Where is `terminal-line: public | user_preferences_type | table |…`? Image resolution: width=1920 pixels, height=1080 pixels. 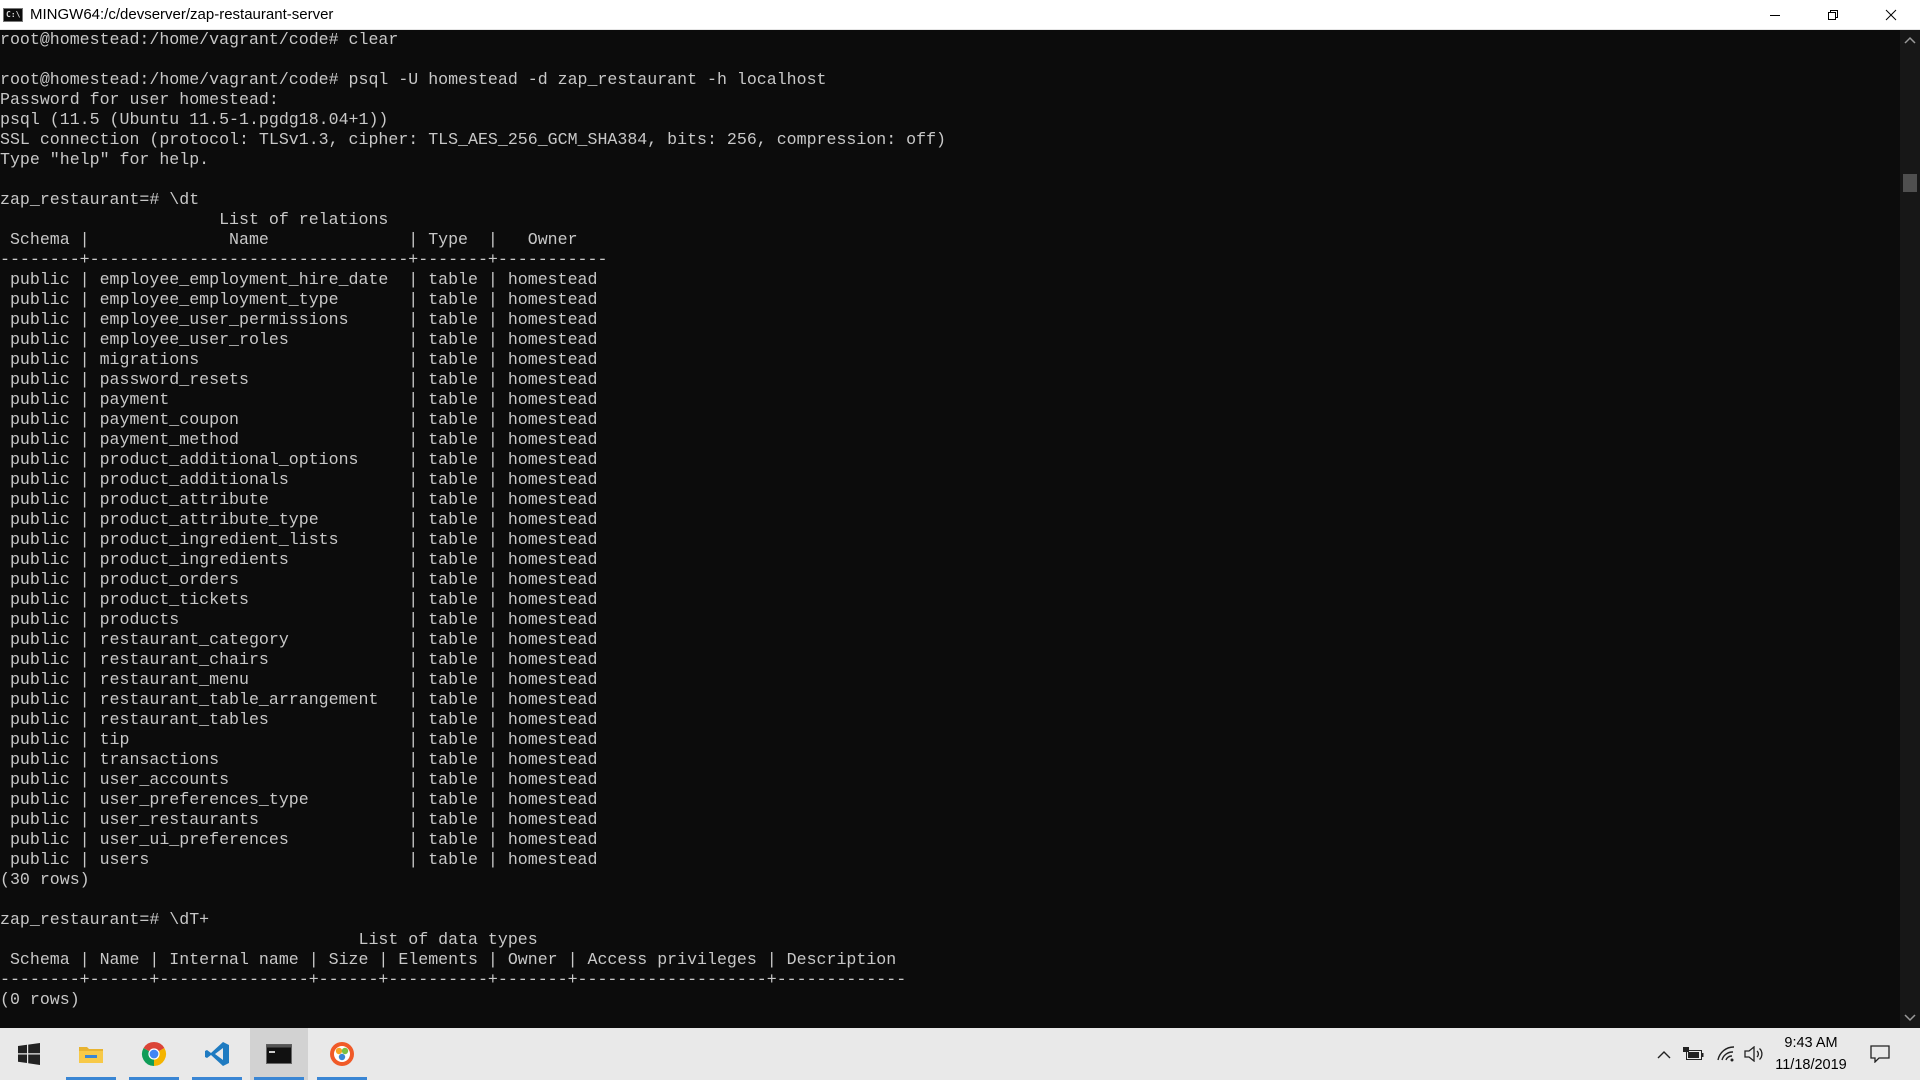 terminal-line: public | user_preferences_type | table |… is located at coordinates (299, 799).